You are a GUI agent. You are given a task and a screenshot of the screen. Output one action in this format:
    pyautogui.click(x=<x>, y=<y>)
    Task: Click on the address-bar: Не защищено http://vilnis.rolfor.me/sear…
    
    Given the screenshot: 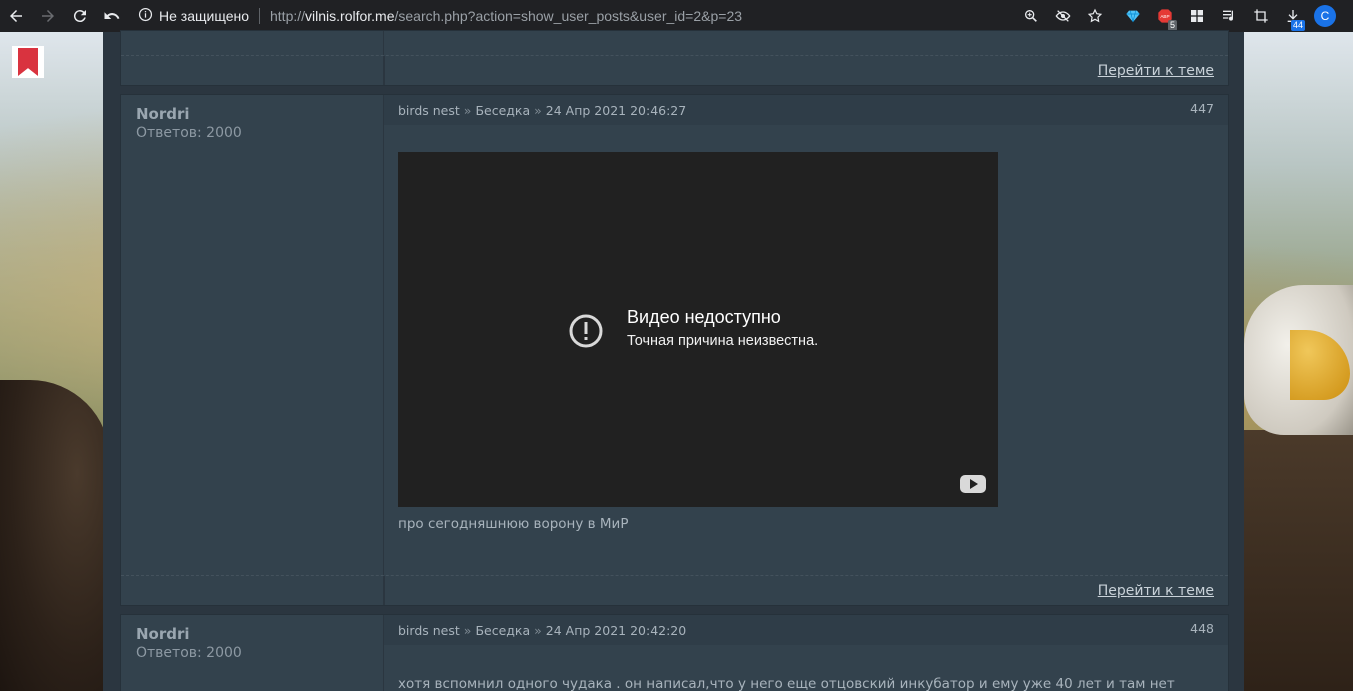 What is the action you would take?
    pyautogui.click(x=573, y=16)
    